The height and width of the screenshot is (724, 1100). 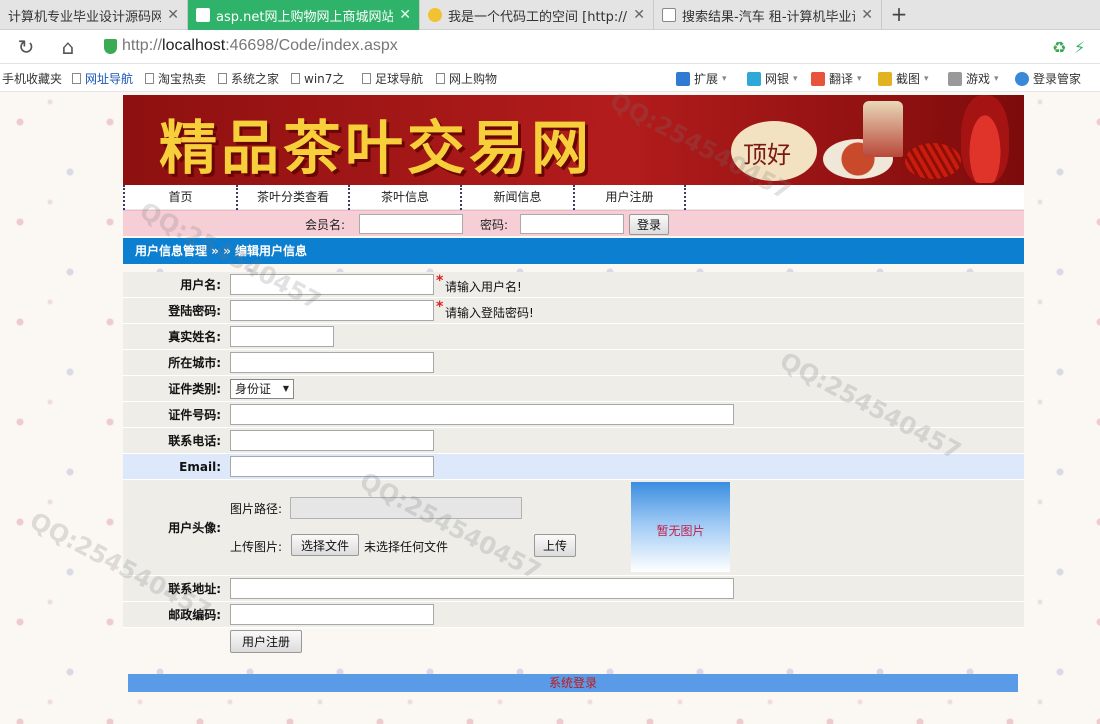 I want to click on browser-tab-active: asp.net网上购物网上商城网站- ✕, so click(x=304, y=15).